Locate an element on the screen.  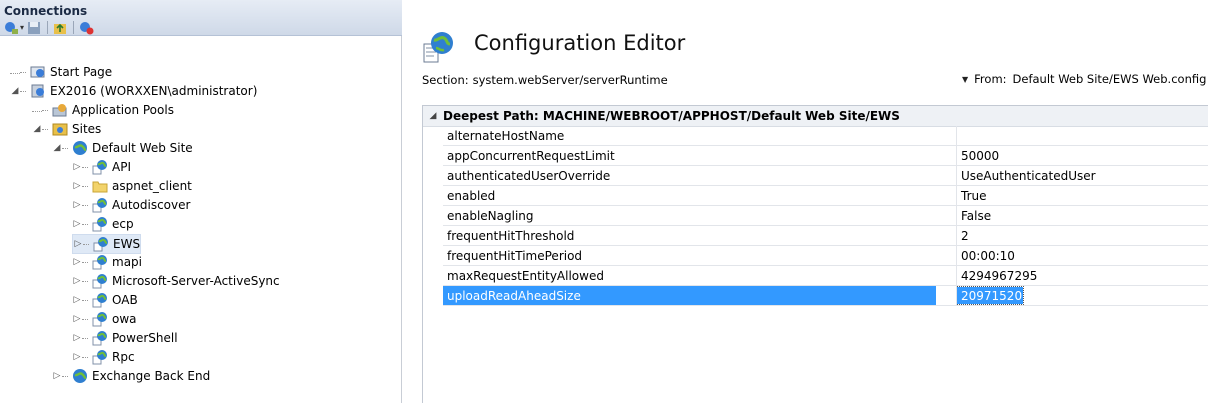
tree-item-exchange-back-end: ▷ Exchange Back End is located at coordinates (131, 376).